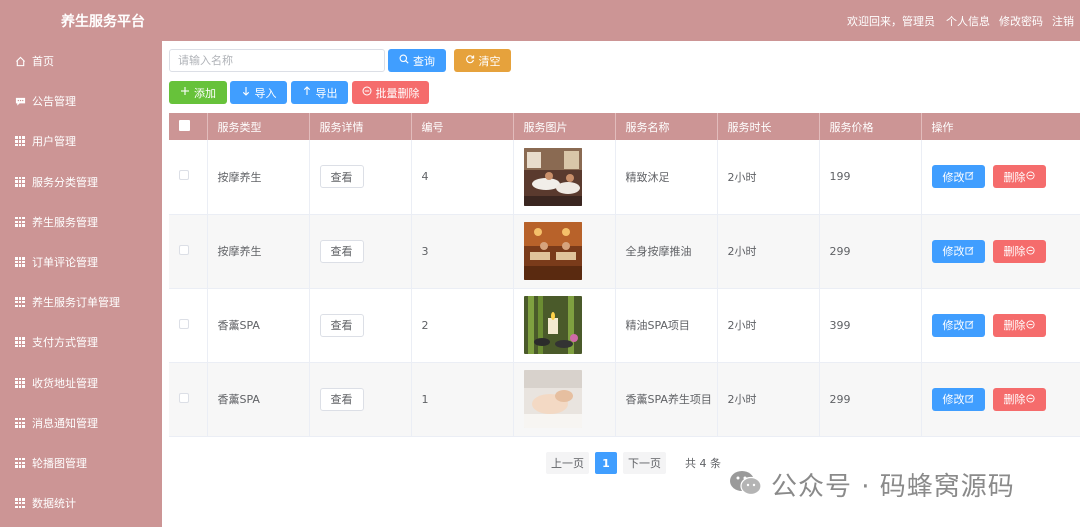 The height and width of the screenshot is (527, 1080). I want to click on column-header: 服务详情, so click(360, 126).